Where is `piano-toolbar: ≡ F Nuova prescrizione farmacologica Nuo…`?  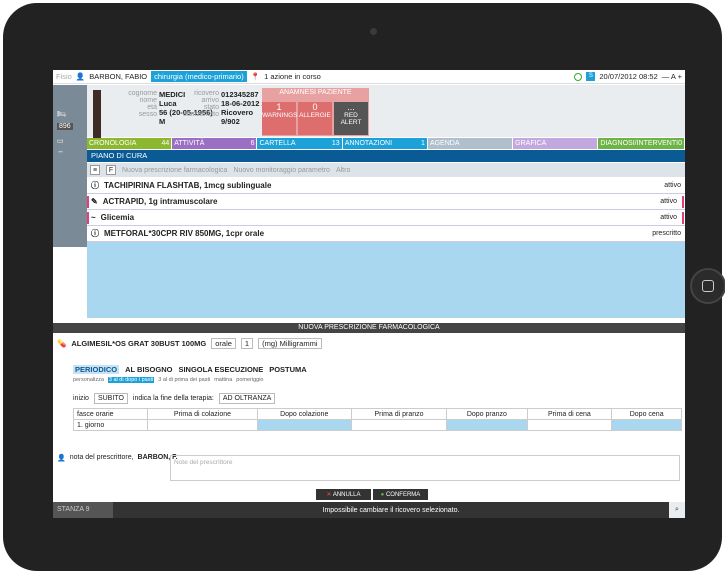
piano-toolbar: ≡ F Nuova prescrizione farmacologica Nuo… is located at coordinates (386, 170).